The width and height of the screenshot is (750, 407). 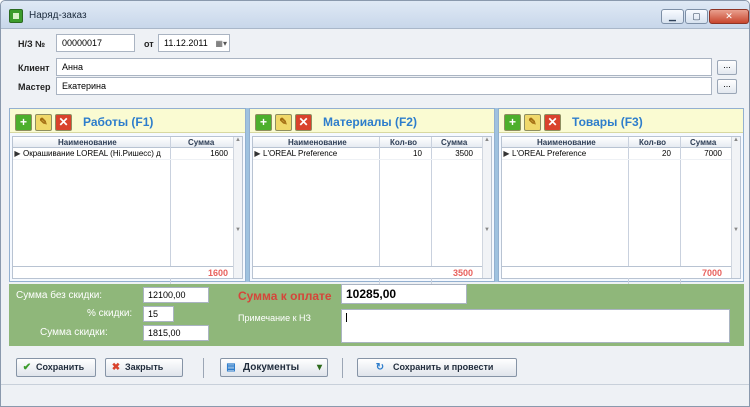 I want to click on close-icon: ✖, so click(x=116, y=367).